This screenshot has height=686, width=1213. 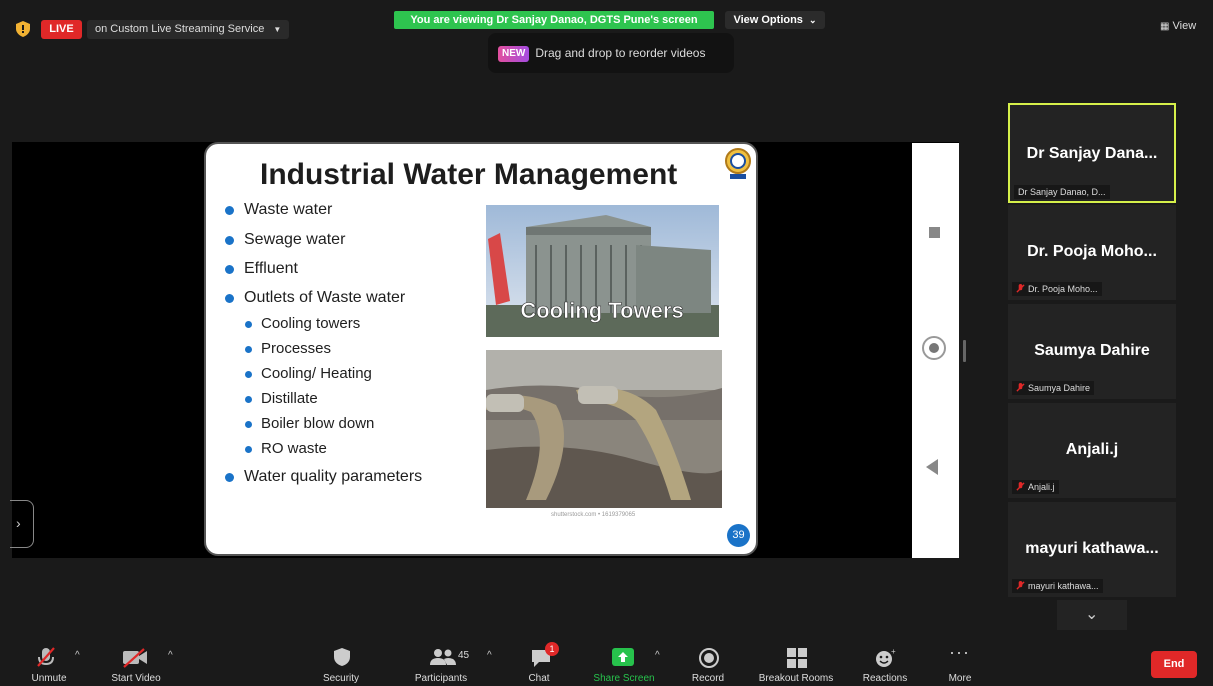 I want to click on new-badge: NEW, so click(x=514, y=53).